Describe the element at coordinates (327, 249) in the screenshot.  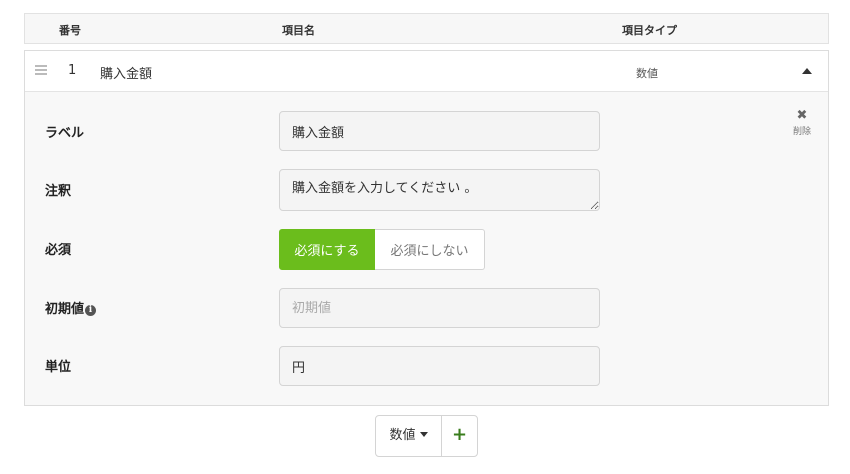
I see `required-on-button: 必須にする` at that location.